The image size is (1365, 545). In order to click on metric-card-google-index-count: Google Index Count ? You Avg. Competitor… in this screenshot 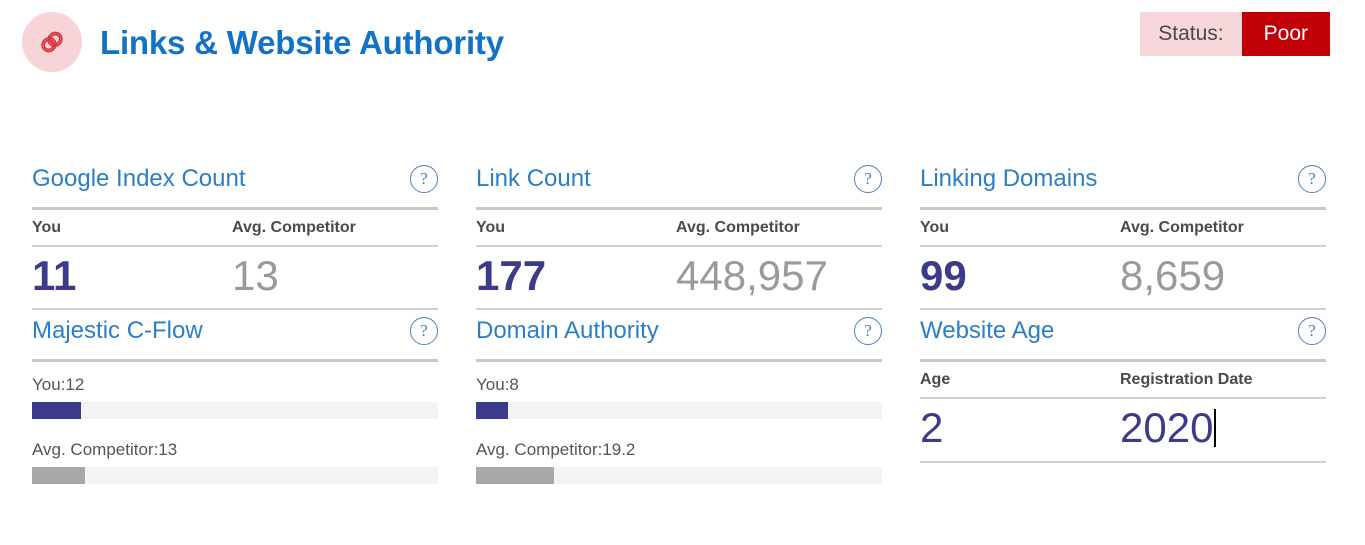, I will do `click(235, 234)`.